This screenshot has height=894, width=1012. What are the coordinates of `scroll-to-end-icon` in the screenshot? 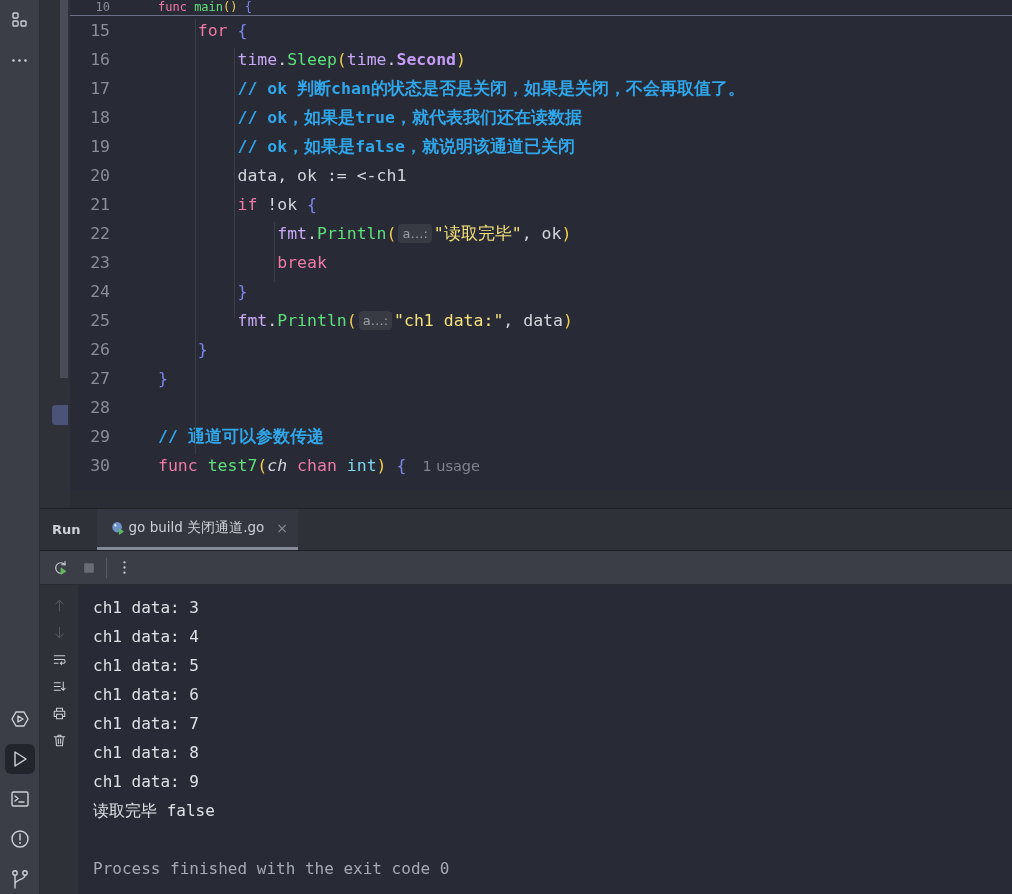 It's located at (59, 686).